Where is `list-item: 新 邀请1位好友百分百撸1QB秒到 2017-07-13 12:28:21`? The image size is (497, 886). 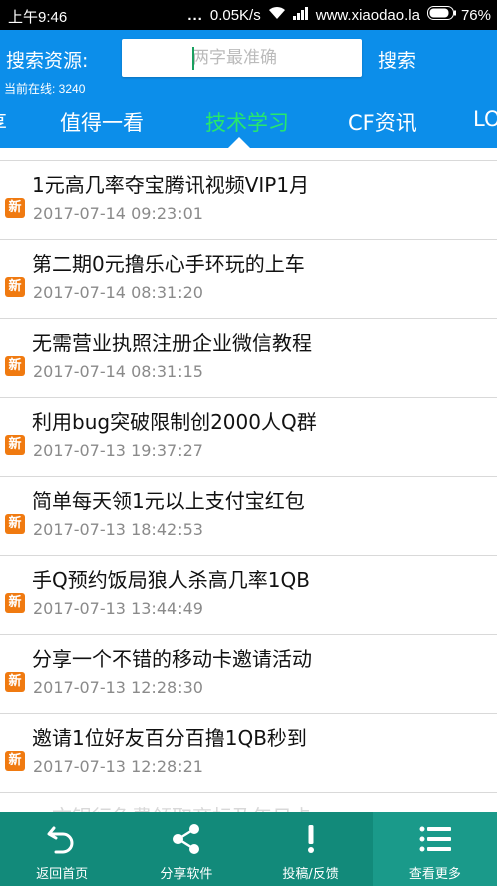
list-item: 新 邀请1位好友百分百撸1QB秒到 2017-07-13 12:28:21 is located at coordinates (248, 753).